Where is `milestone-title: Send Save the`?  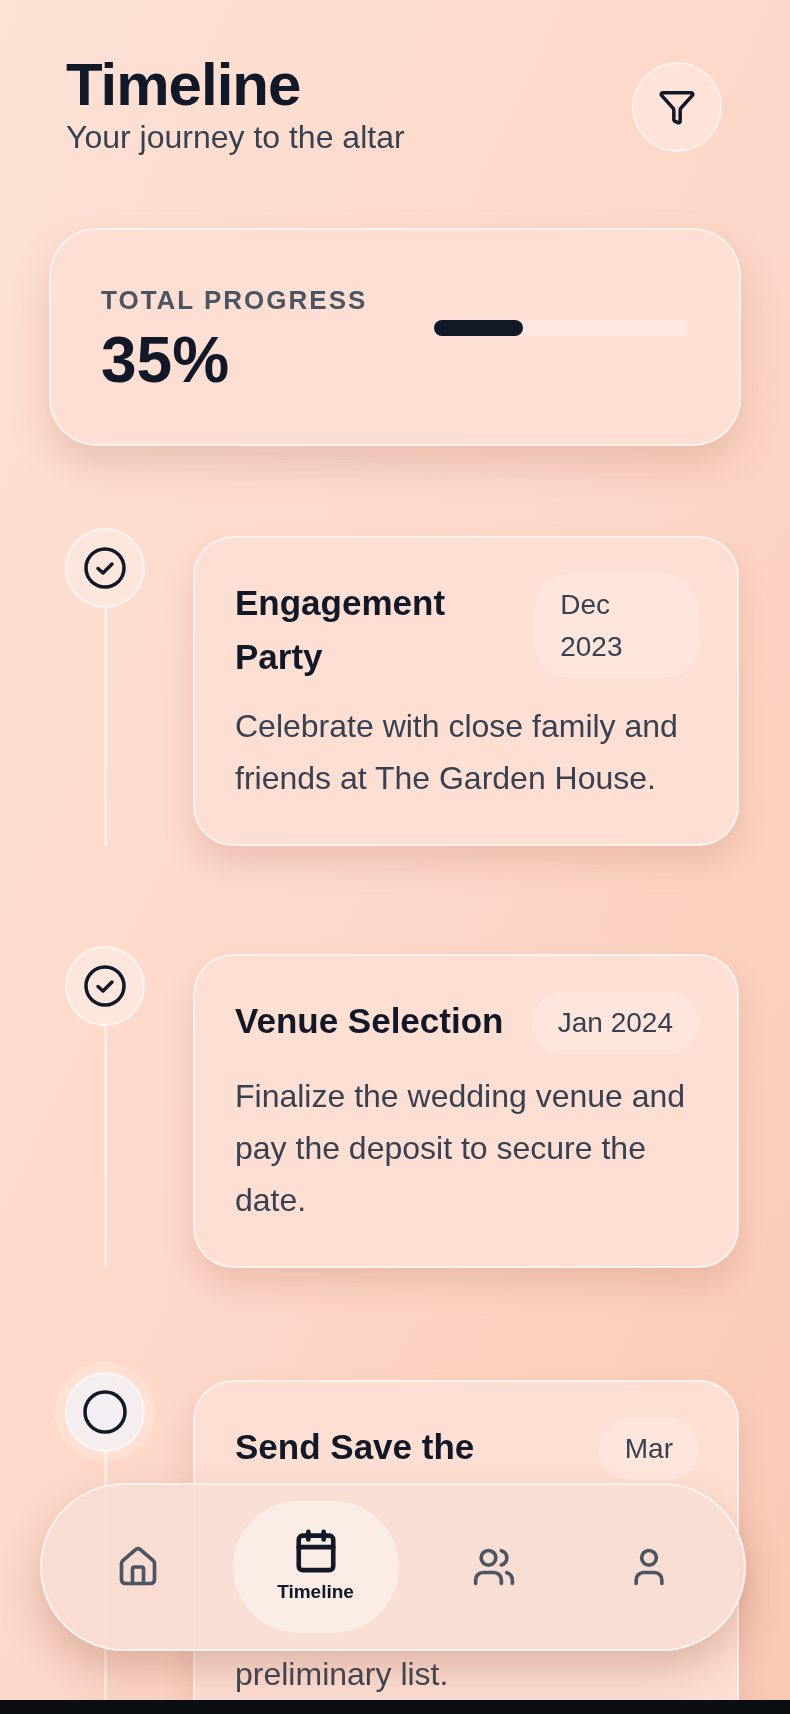 milestone-title: Send Save the is located at coordinates (355, 1447).